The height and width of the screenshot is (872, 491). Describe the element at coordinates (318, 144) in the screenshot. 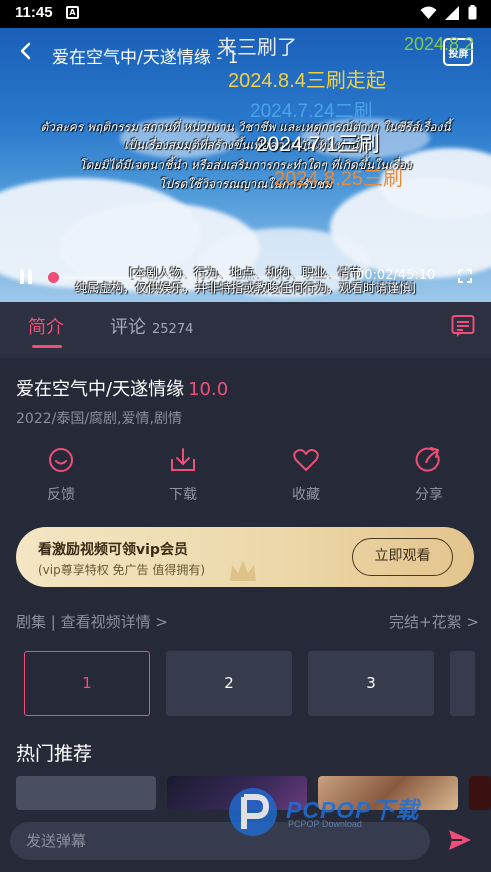

I see `danmaku-comment: 2024.7.1三刷` at that location.